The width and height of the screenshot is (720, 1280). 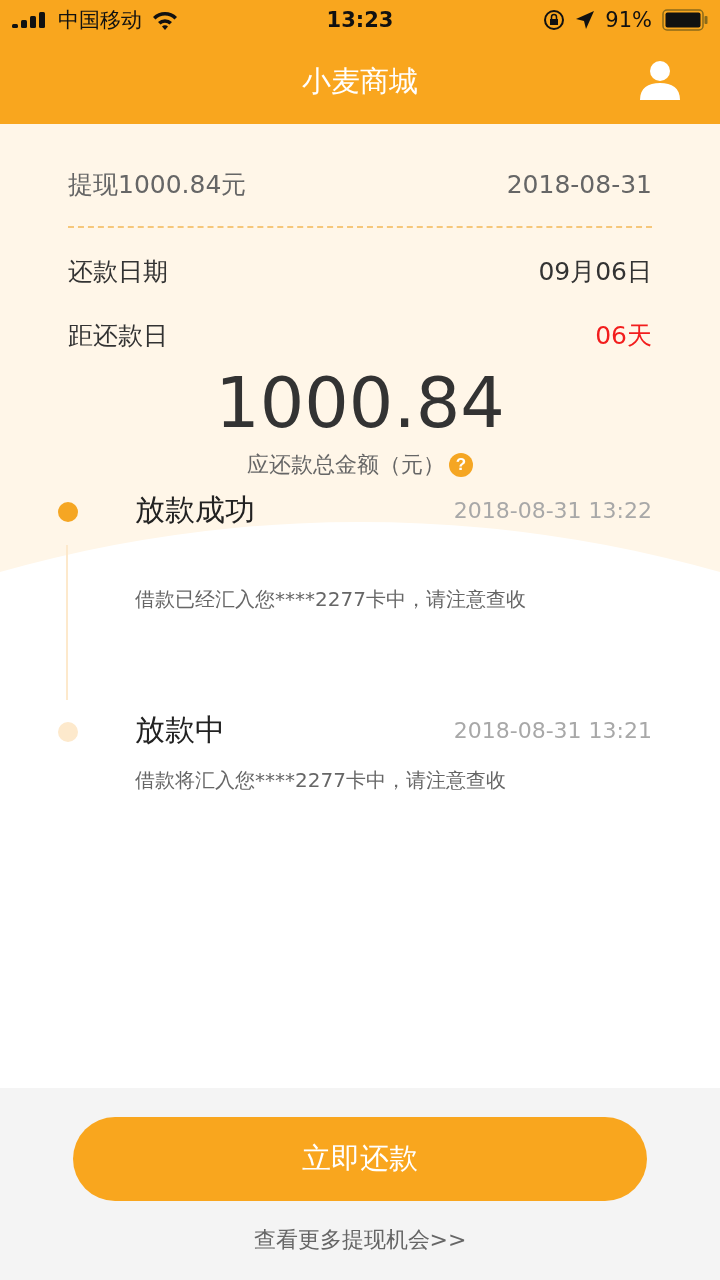 What do you see at coordinates (628, 20) in the screenshot?
I see `battery-percent: 91%` at bounding box center [628, 20].